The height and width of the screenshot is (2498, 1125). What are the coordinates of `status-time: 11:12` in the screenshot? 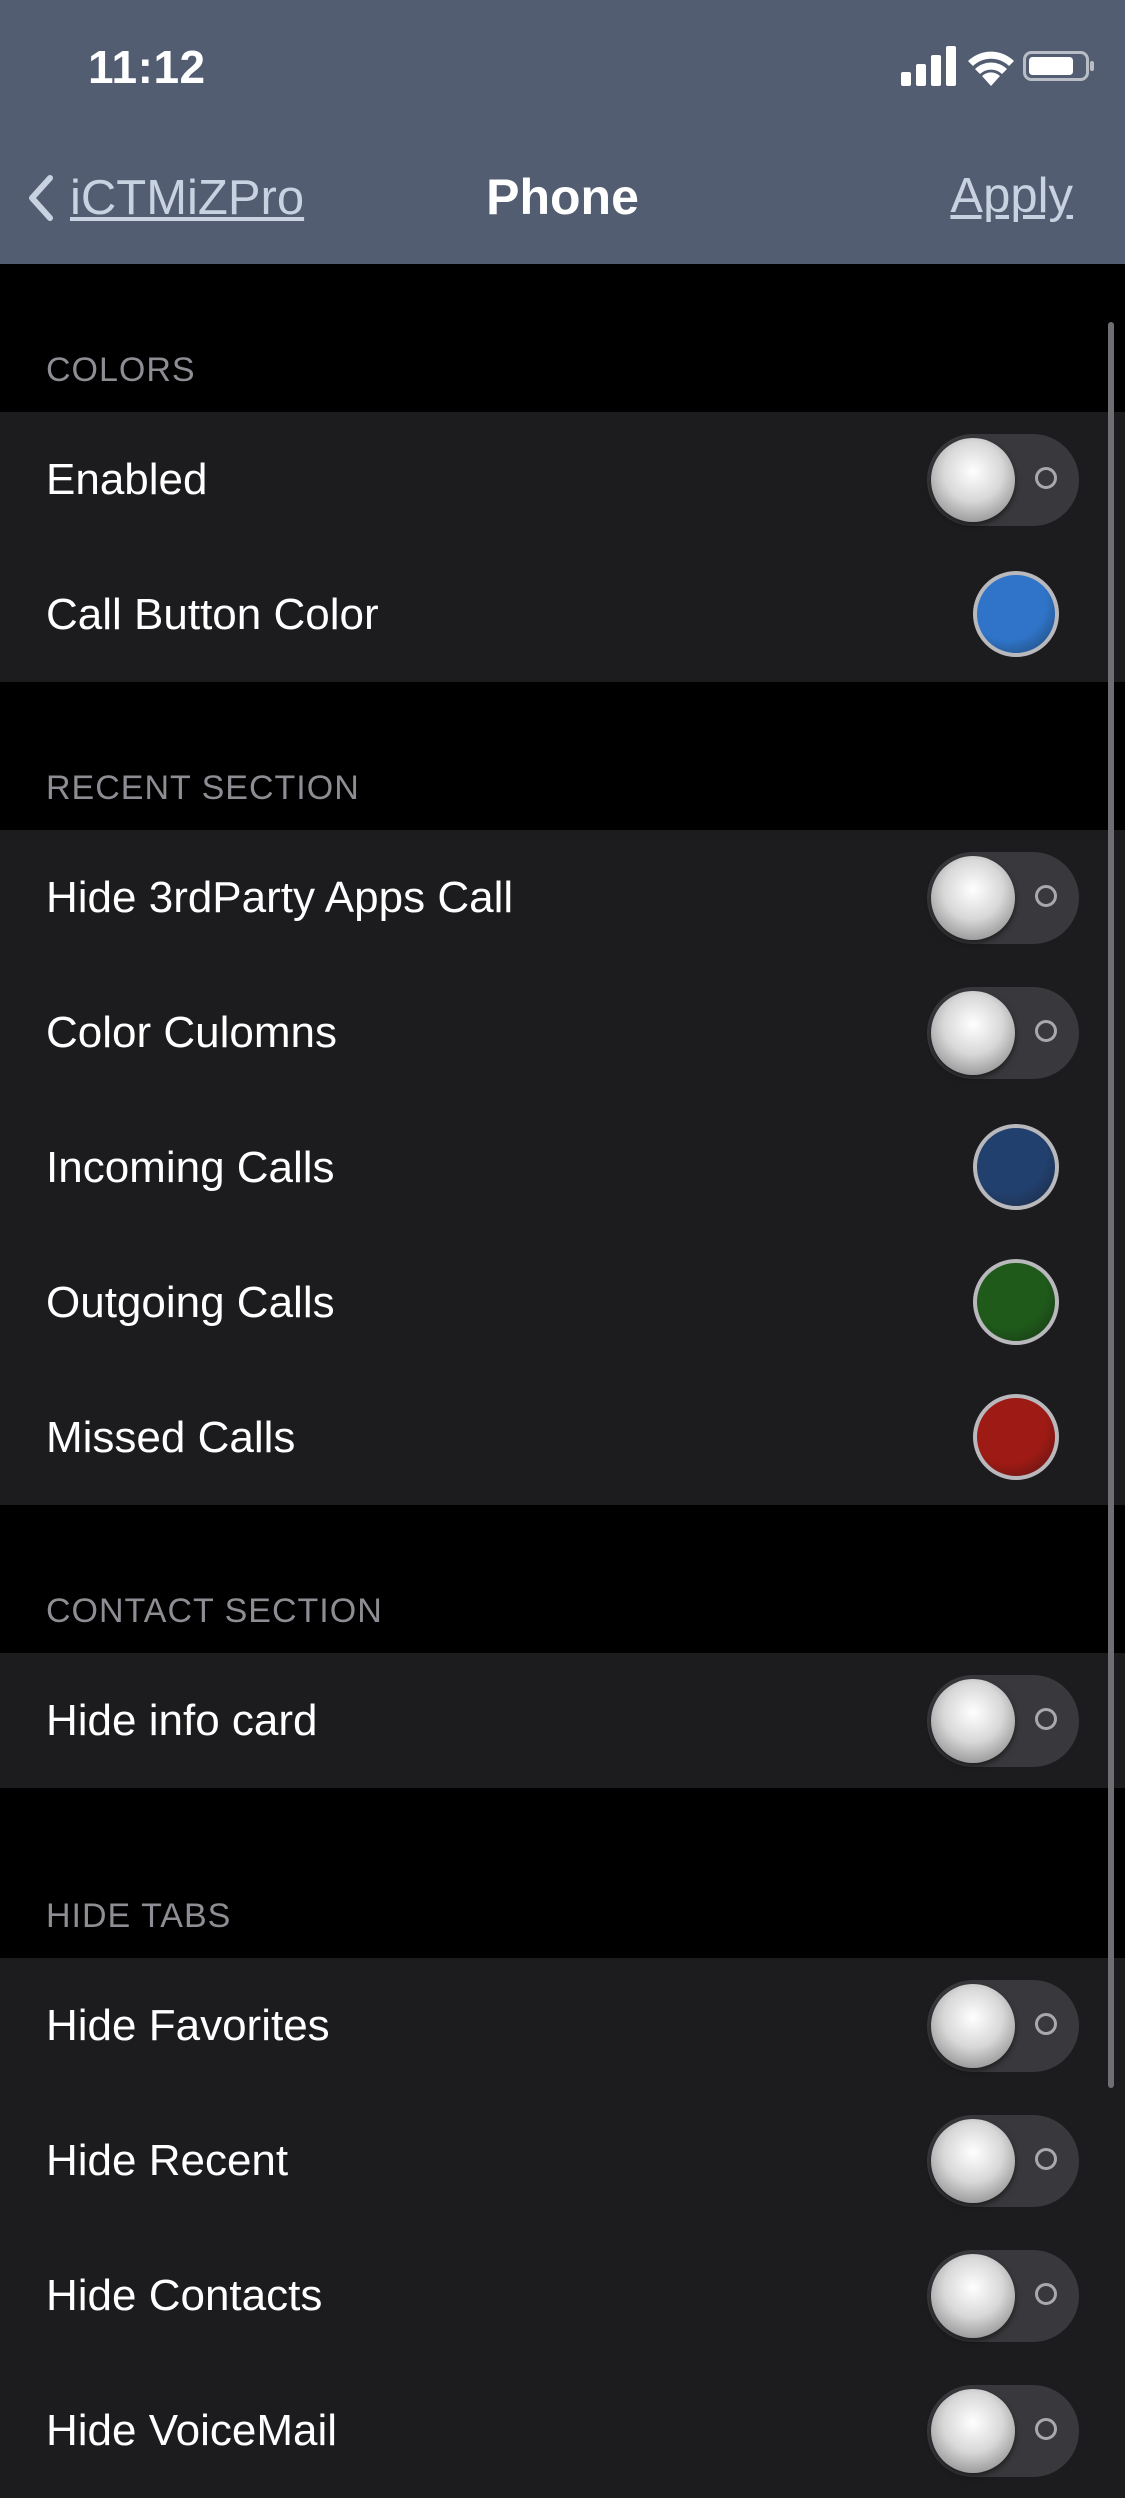 It's located at (147, 67).